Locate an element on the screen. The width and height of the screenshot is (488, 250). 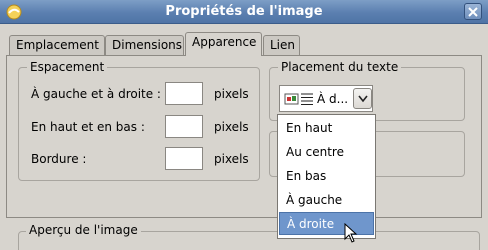
window-title: Propriétés de l'image is located at coordinates (244, 11).